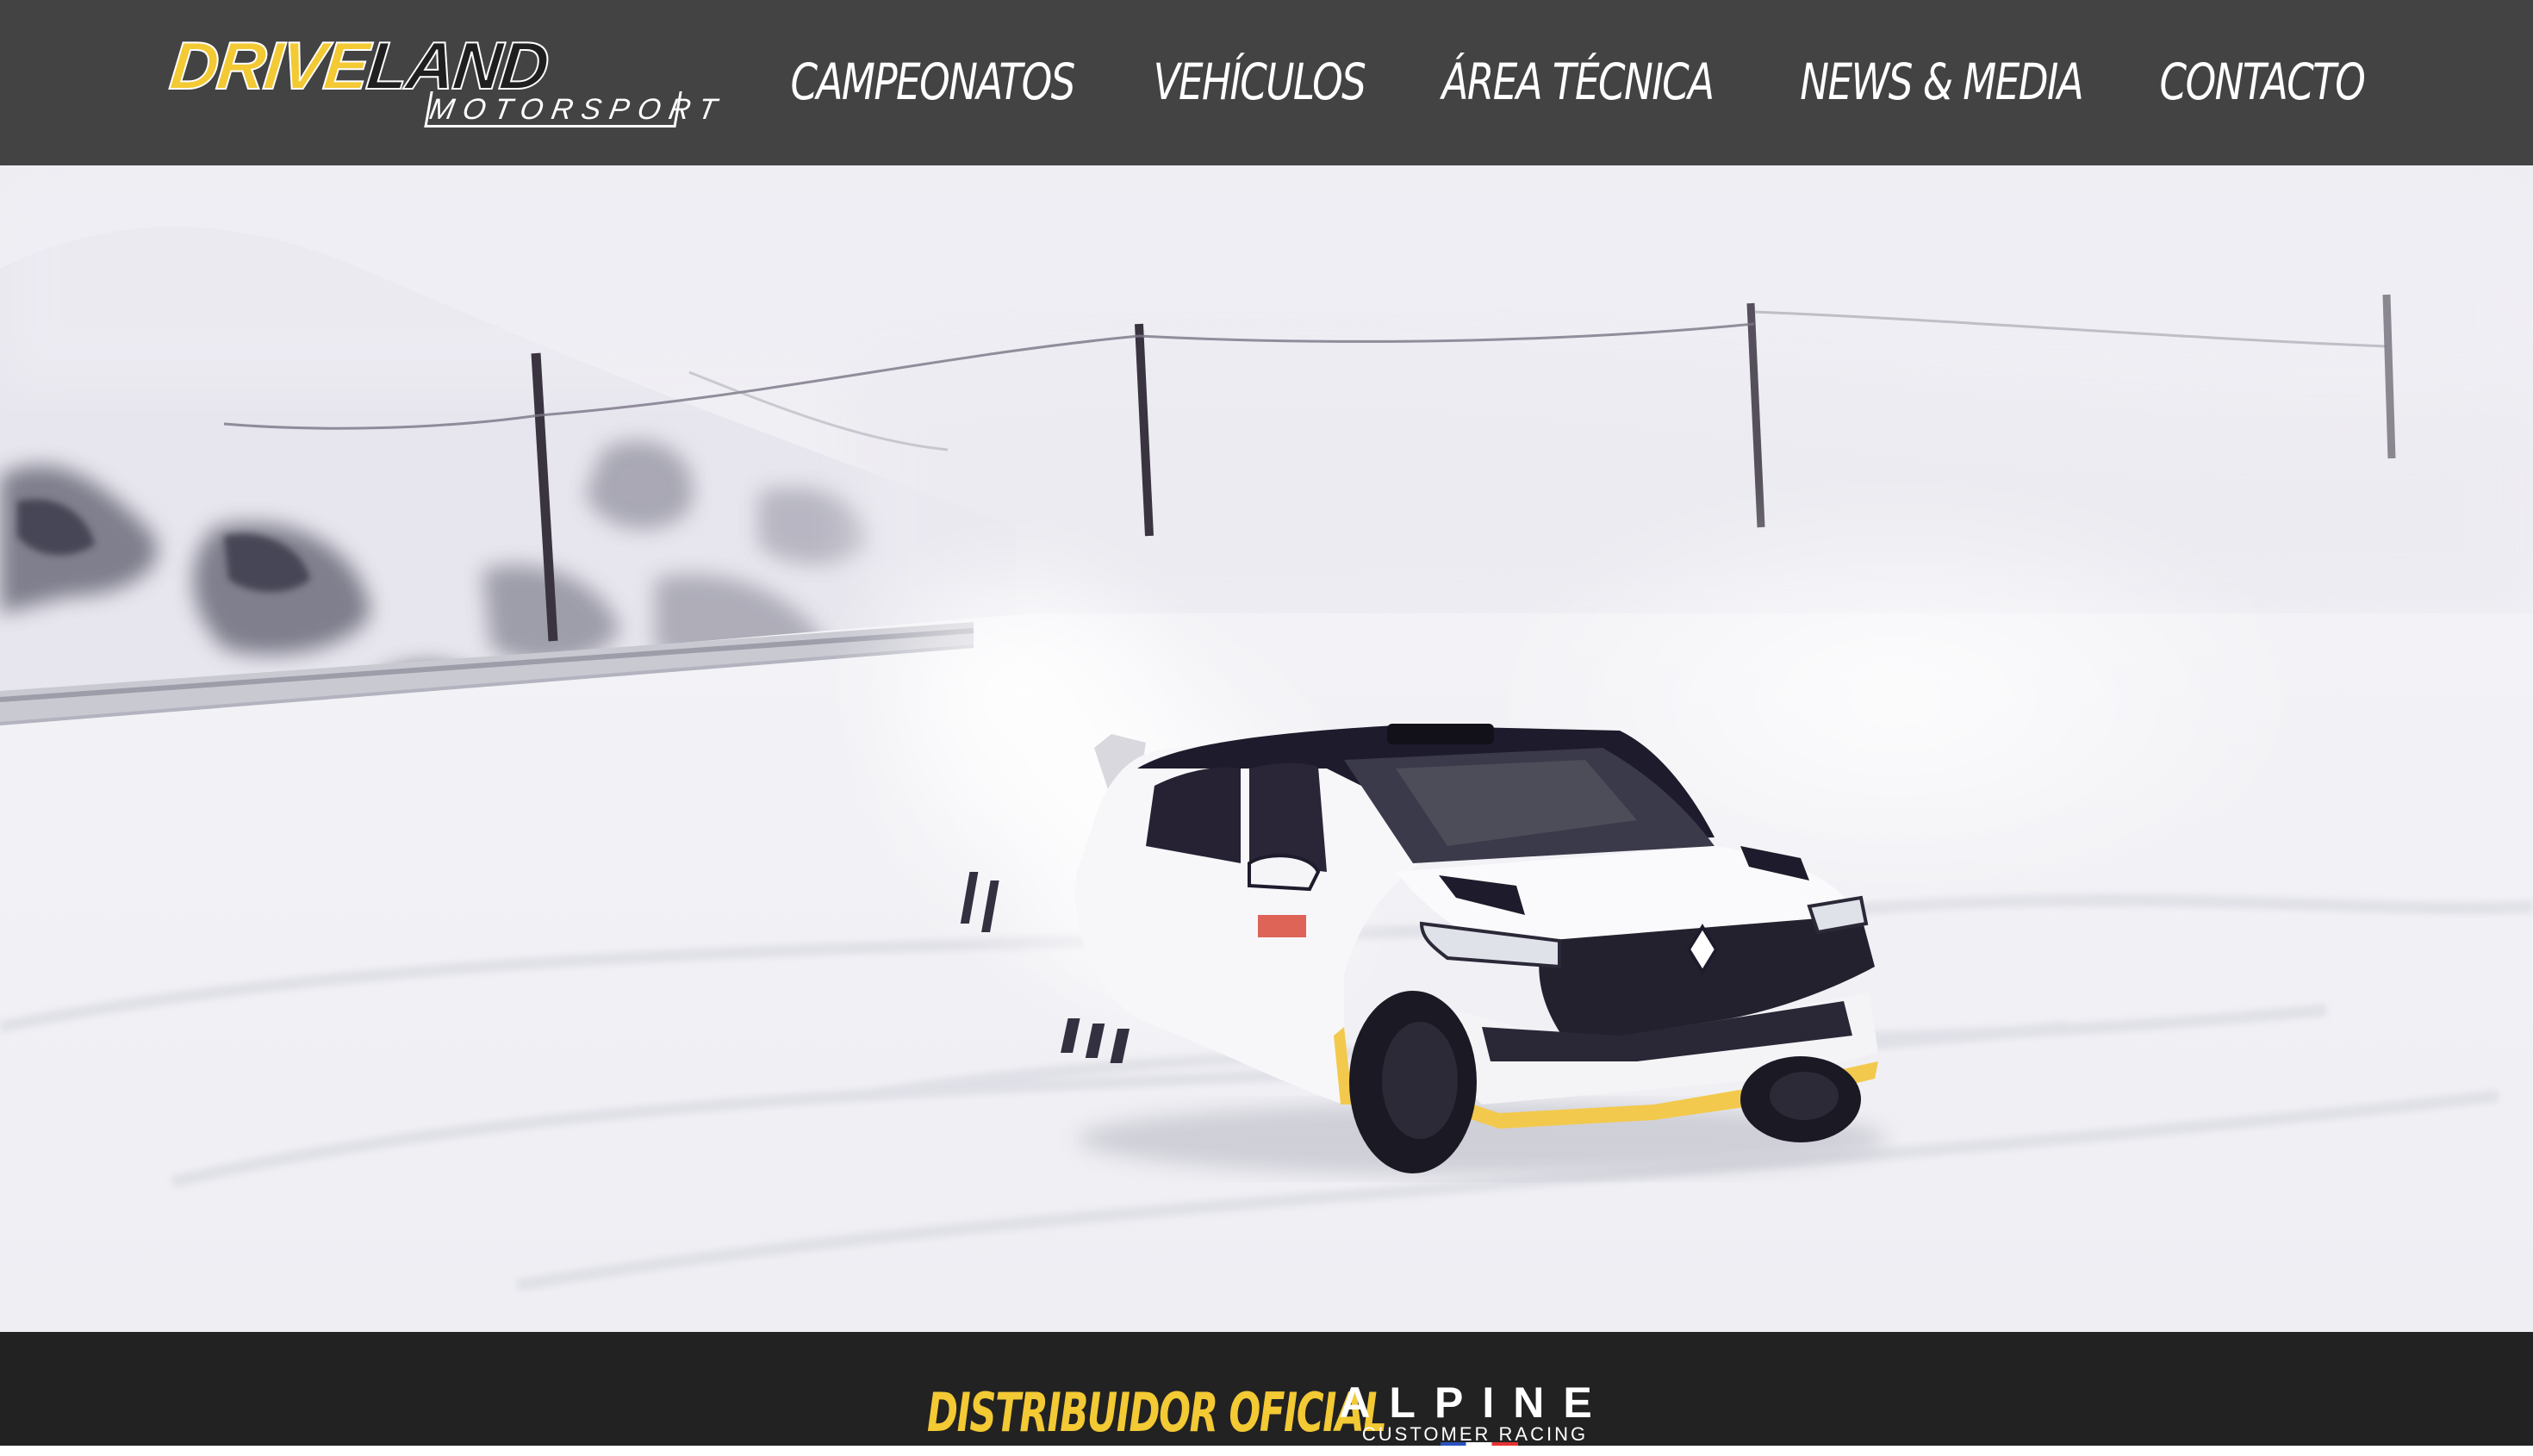 This screenshot has height=1456, width=2533. Describe the element at coordinates (268, 66) in the screenshot. I see `logo-drive-text: DRIVE` at that location.